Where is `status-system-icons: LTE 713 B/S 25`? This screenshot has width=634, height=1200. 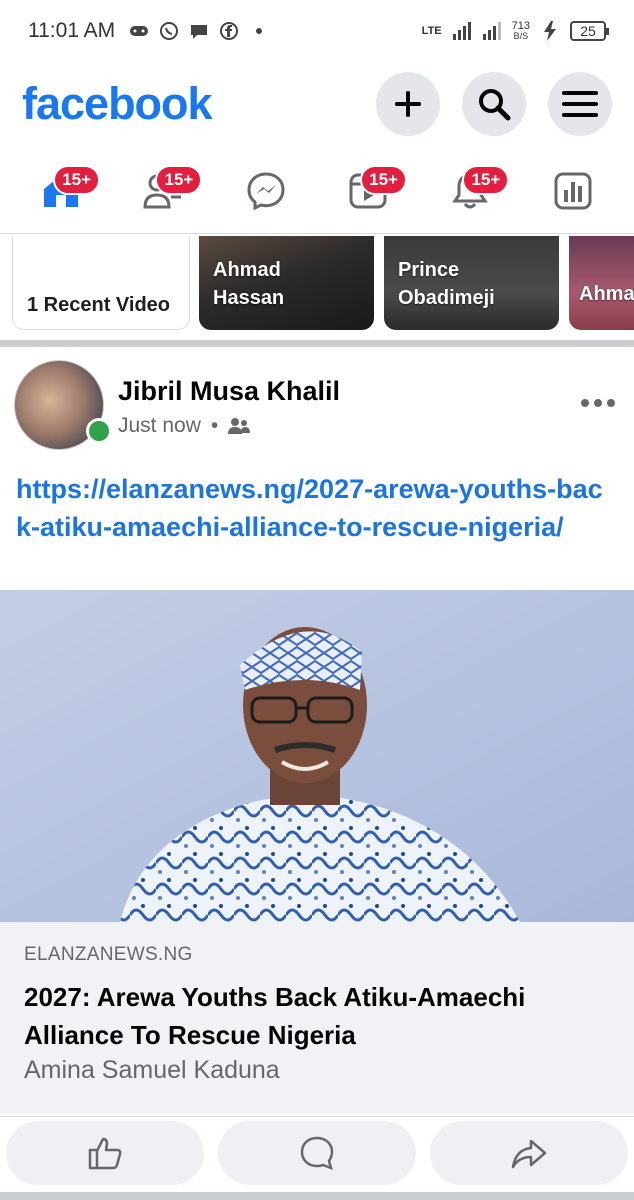 status-system-icons: LTE 713 B/S 25 is located at coordinates (515, 31).